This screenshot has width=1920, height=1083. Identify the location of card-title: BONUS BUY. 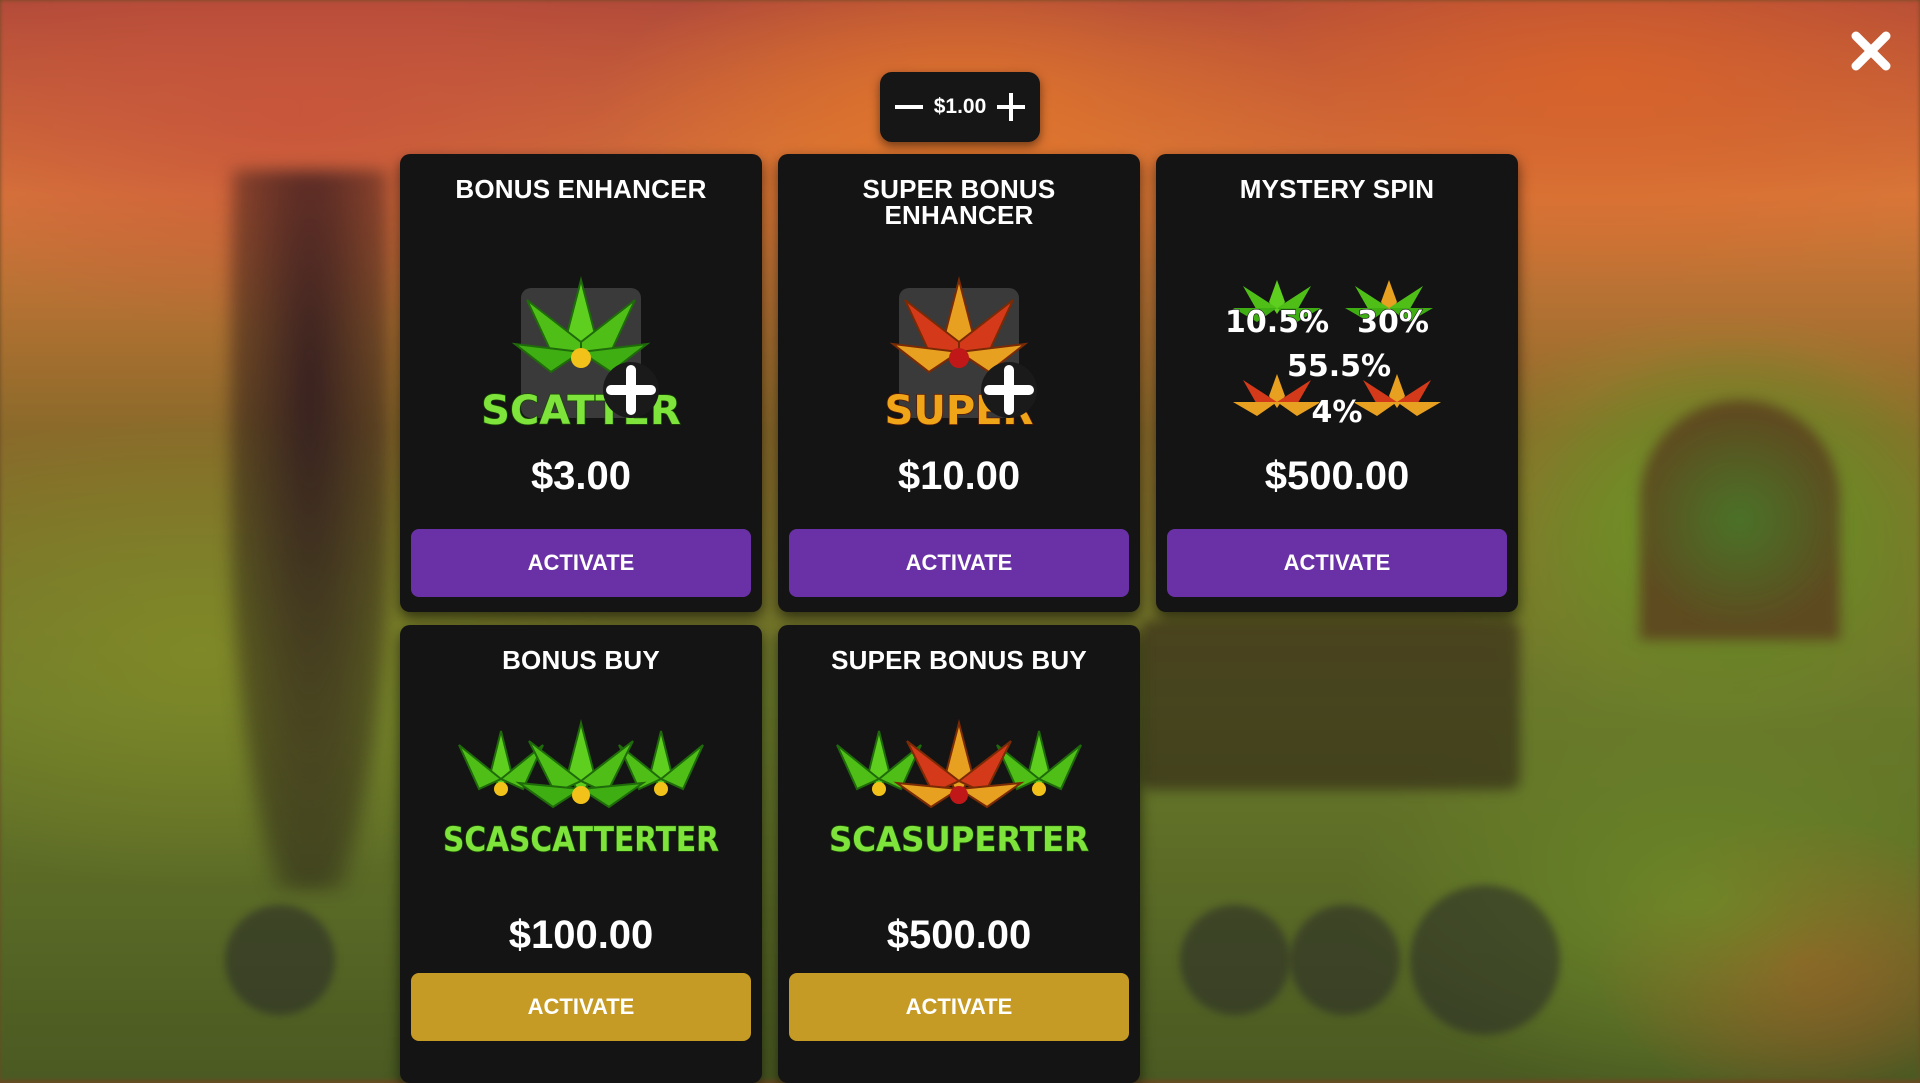
(581, 660).